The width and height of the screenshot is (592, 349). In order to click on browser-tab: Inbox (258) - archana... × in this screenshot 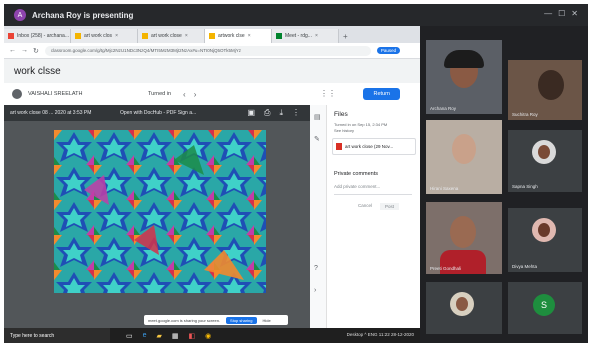, I will do `click(37, 36)`.